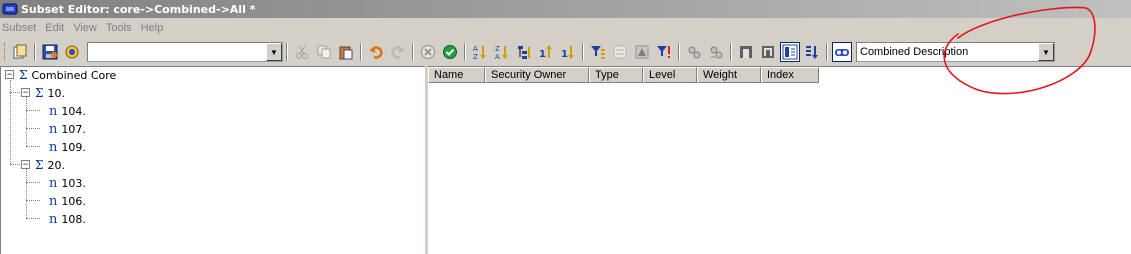  Describe the element at coordinates (73, 129) in the screenshot. I see `tree-node-label: 107.` at that location.